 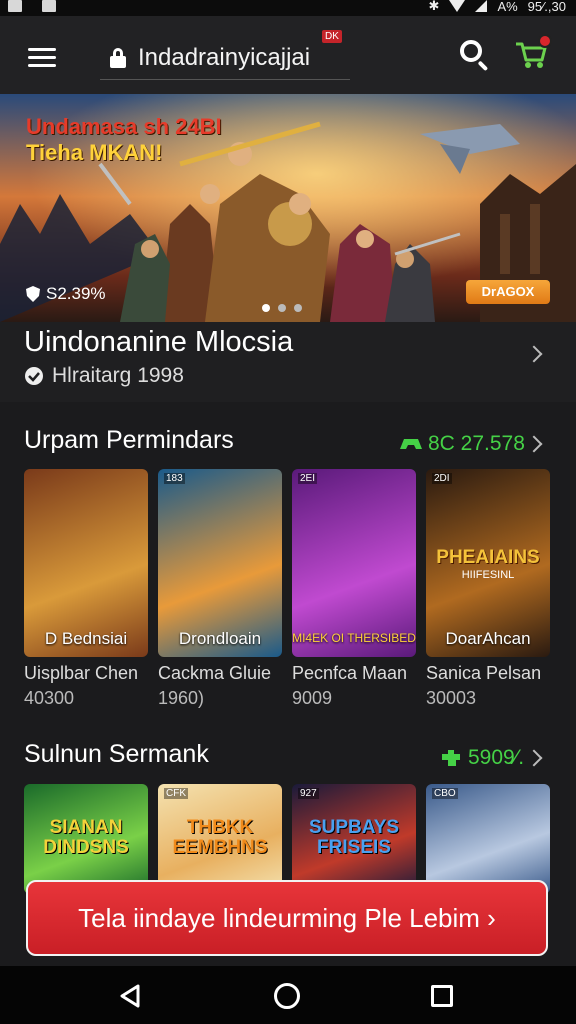 What do you see at coordinates (434, 6) in the screenshot?
I see `bluetooth-icon: ✱` at bounding box center [434, 6].